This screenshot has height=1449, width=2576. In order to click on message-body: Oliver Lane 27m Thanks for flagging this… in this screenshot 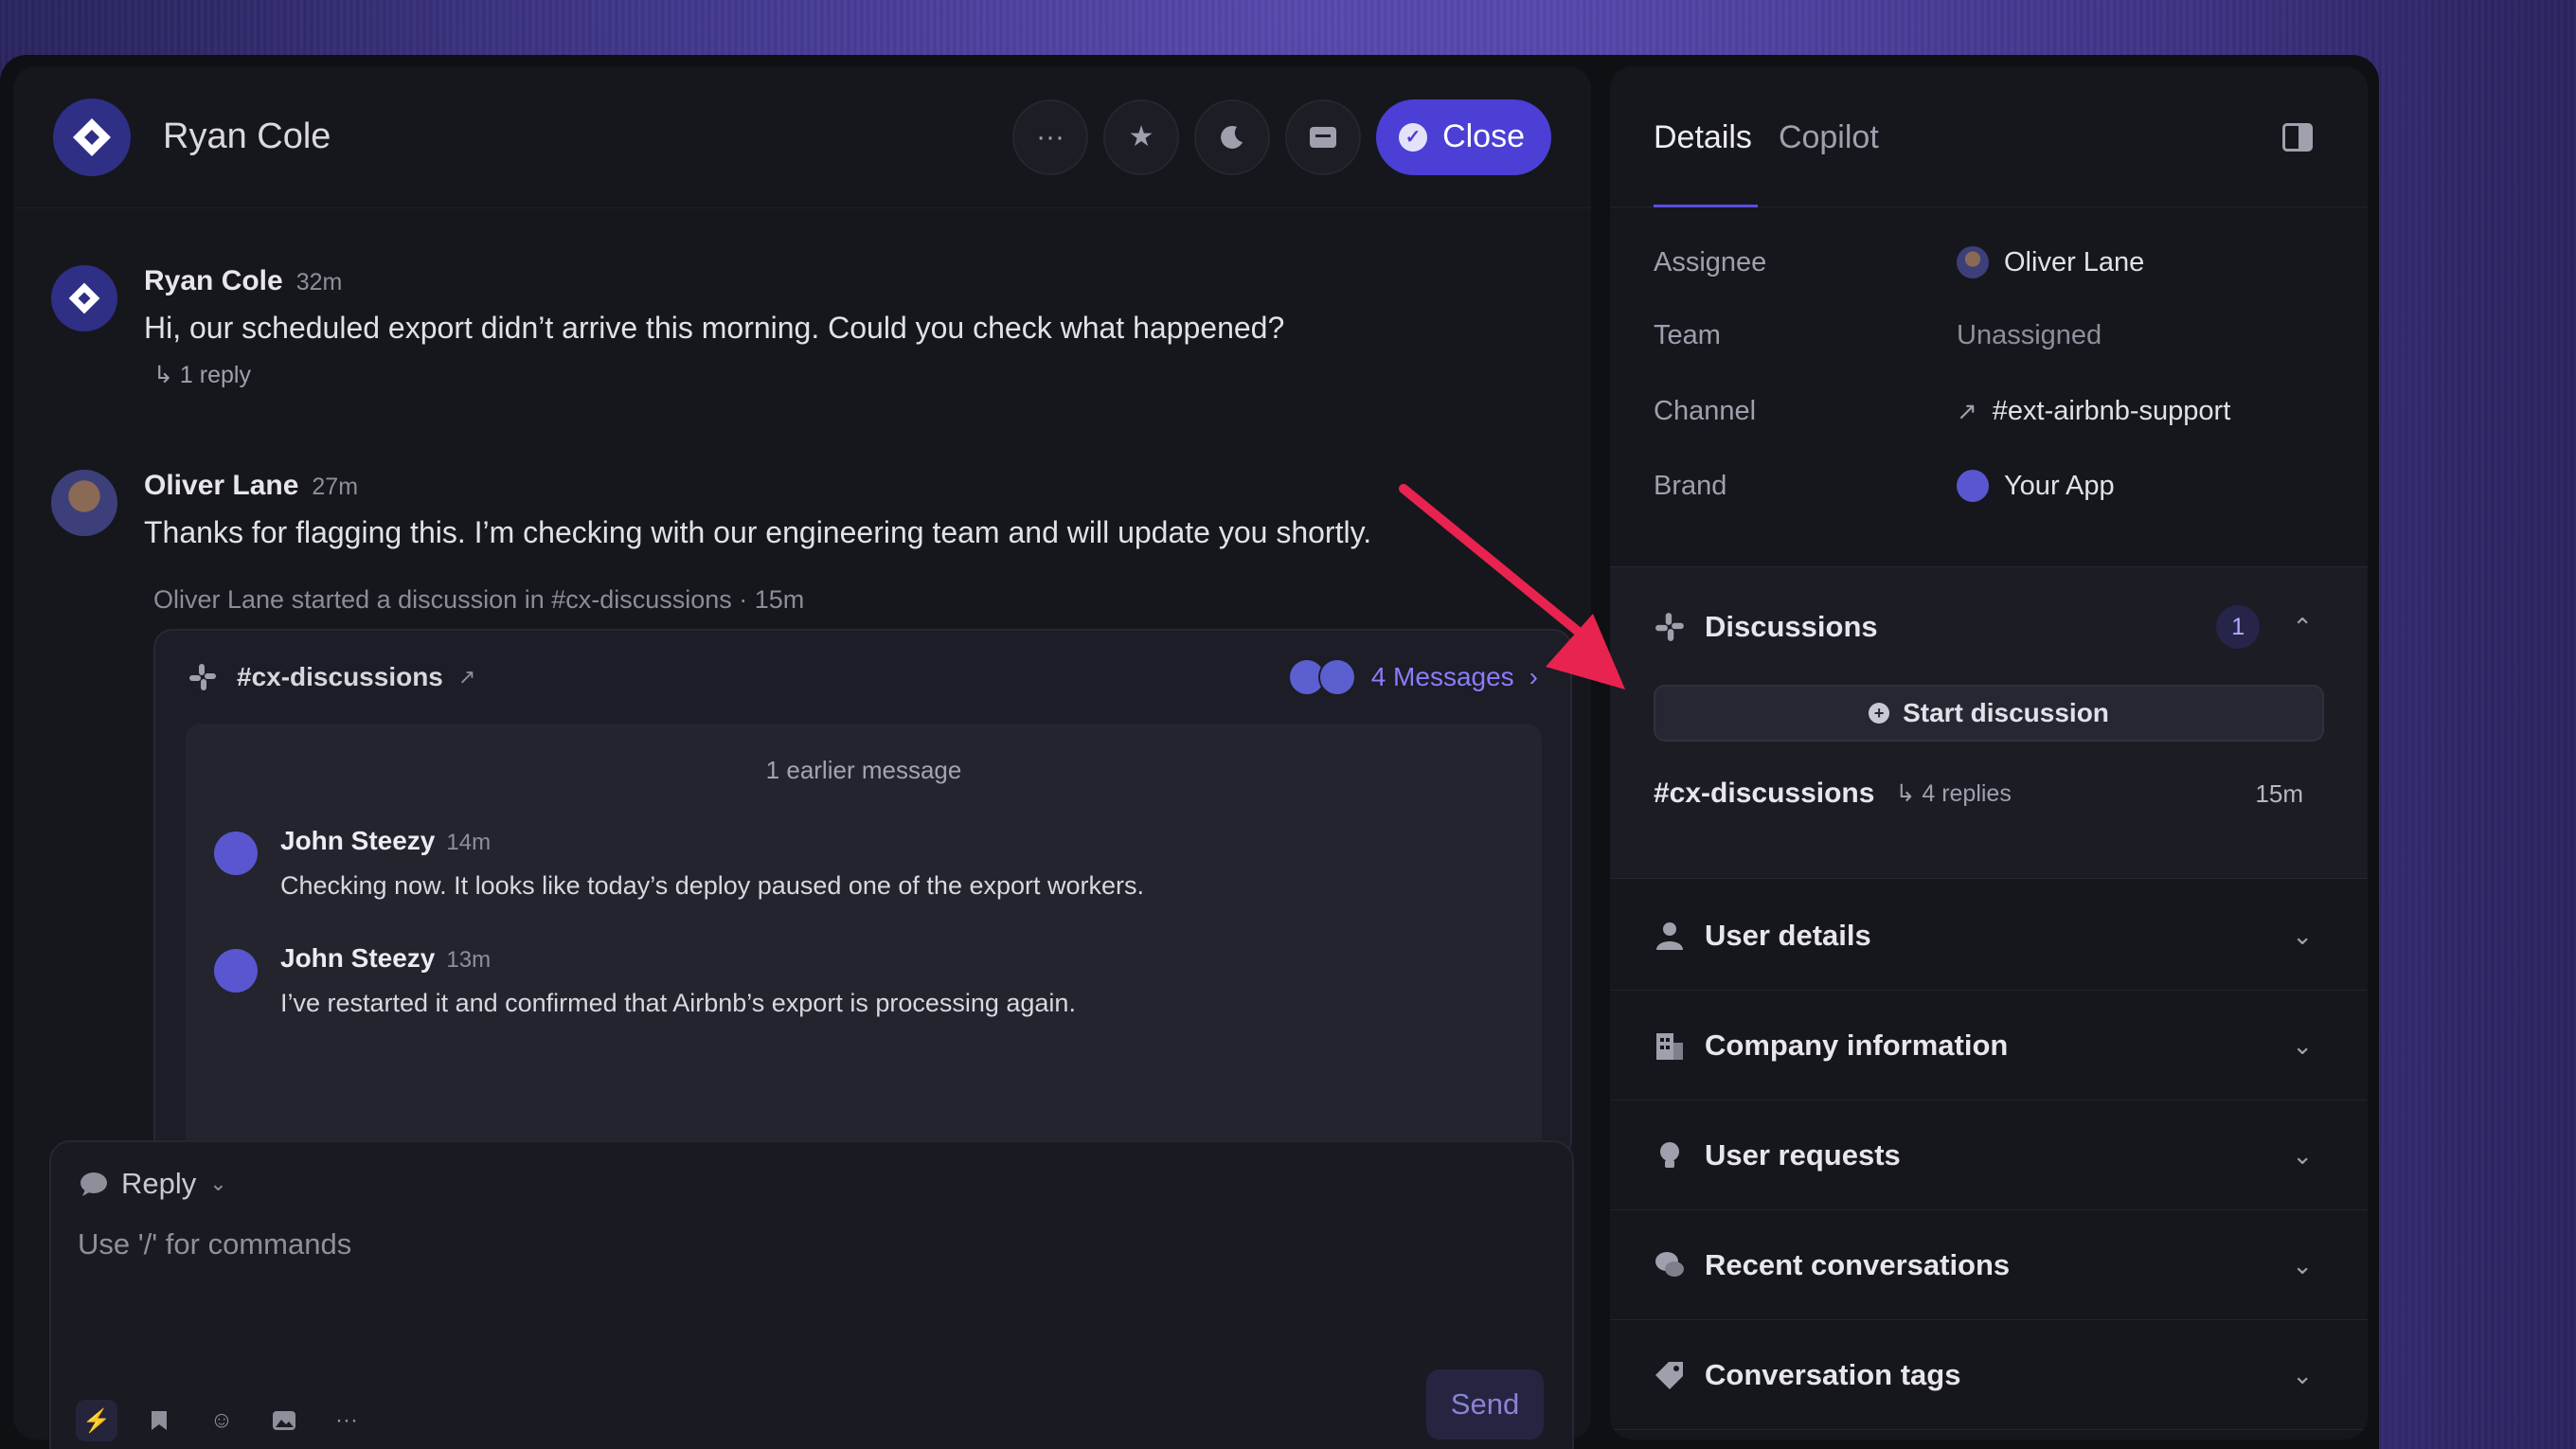, I will do `click(757, 510)`.